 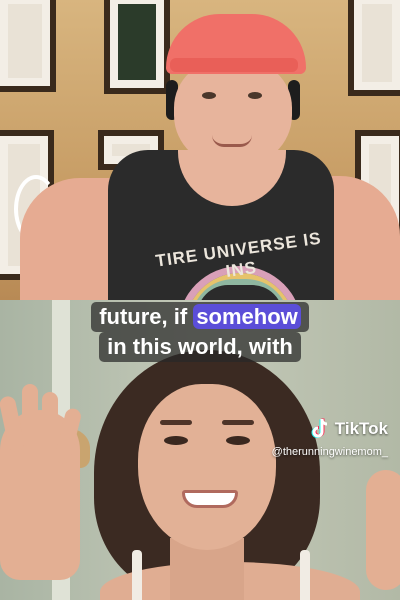 What do you see at coordinates (234, 65) in the screenshot?
I see `cap-brim` at bounding box center [234, 65].